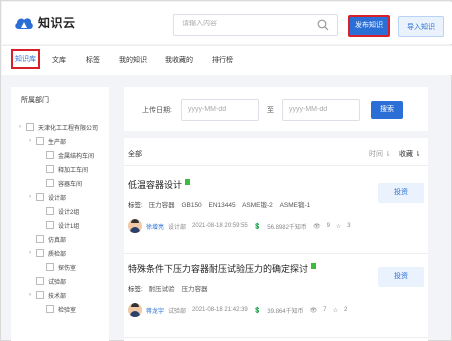 The height and width of the screenshot is (341, 452). Describe the element at coordinates (421, 26) in the screenshot. I see `import-knowledge-button: 导入知识` at that location.